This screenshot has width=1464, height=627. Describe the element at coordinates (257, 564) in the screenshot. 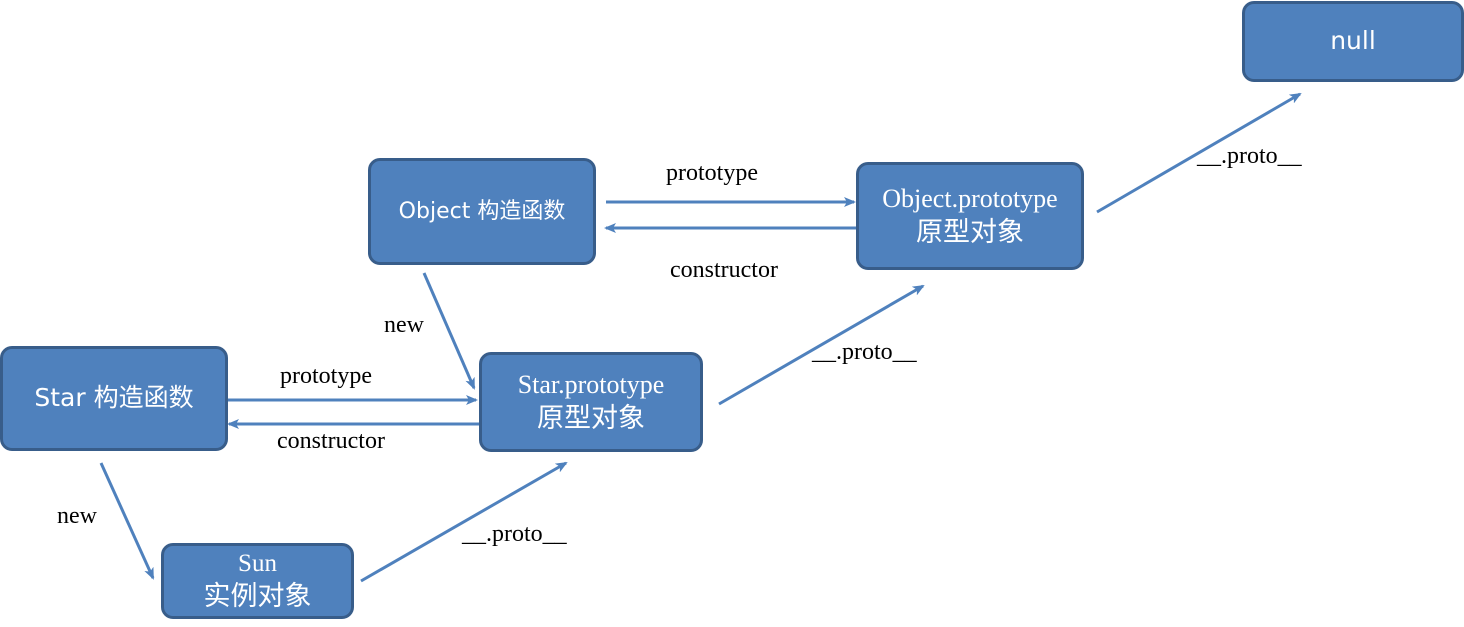

I see `node-sun-title: Sun` at that location.